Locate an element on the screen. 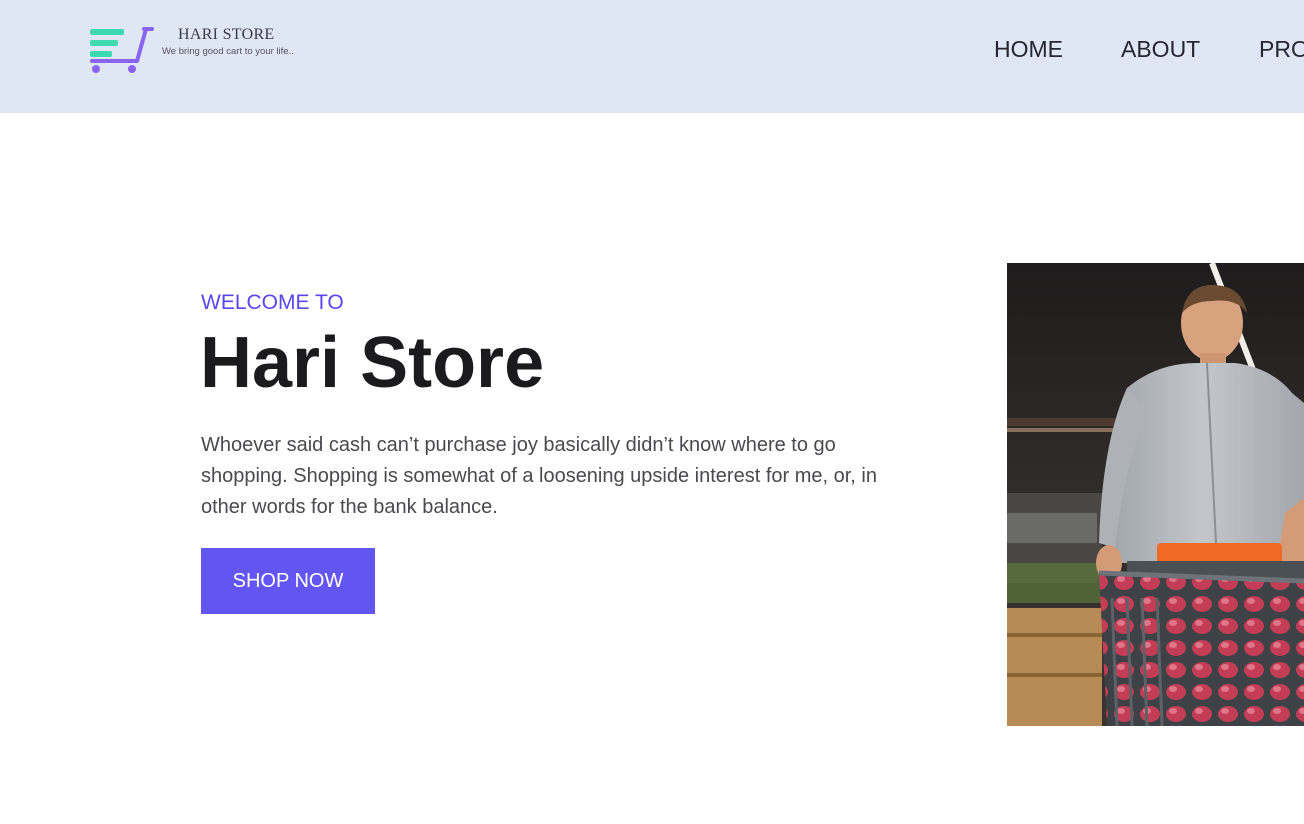 This screenshot has height=824, width=1304. hero-subtitle: WELCOME TO is located at coordinates (272, 302).